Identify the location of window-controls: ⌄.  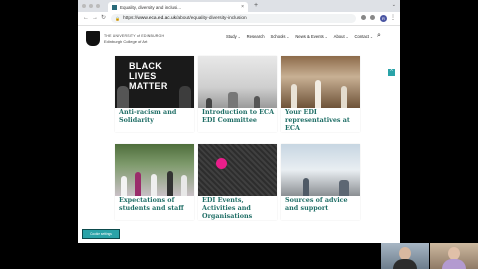
(394, 5).